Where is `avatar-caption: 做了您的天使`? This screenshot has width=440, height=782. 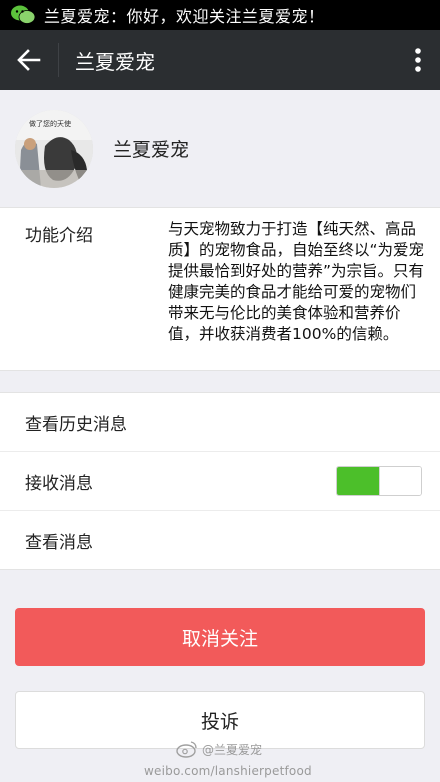
avatar-caption: 做了您的天使 is located at coordinates (50, 123).